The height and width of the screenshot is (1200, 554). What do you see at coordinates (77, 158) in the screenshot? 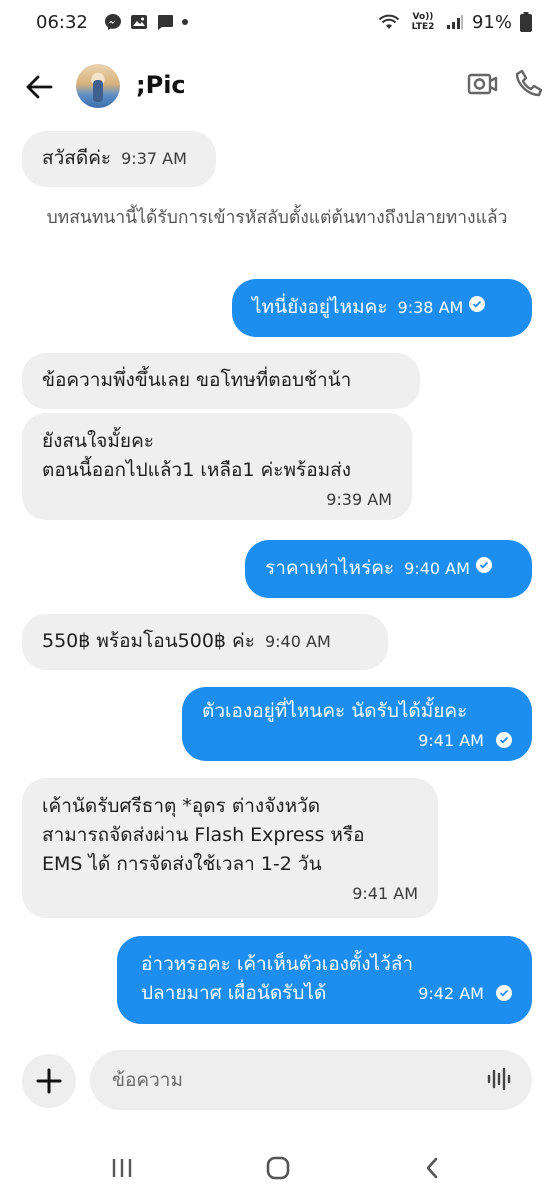
I see `message-text: สวัสดีค่ะ` at bounding box center [77, 158].